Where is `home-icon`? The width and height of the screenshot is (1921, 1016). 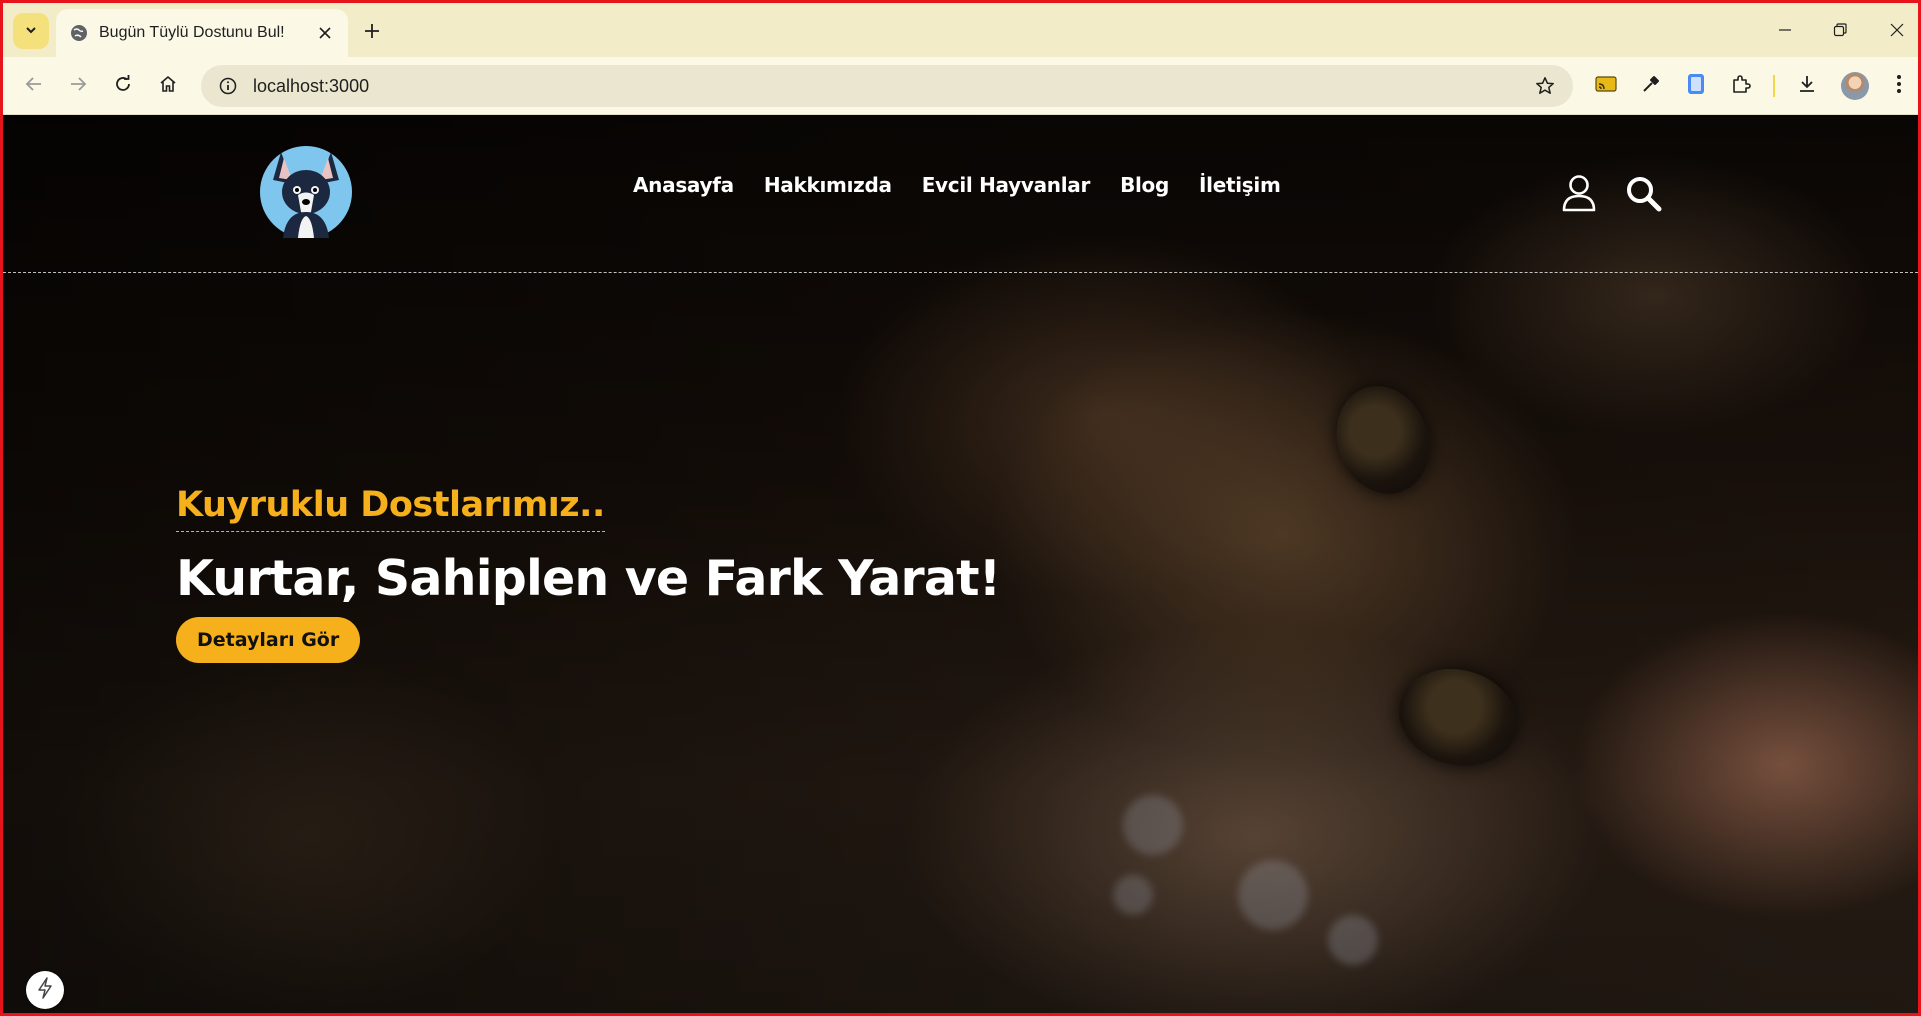
home-icon is located at coordinates (168, 86).